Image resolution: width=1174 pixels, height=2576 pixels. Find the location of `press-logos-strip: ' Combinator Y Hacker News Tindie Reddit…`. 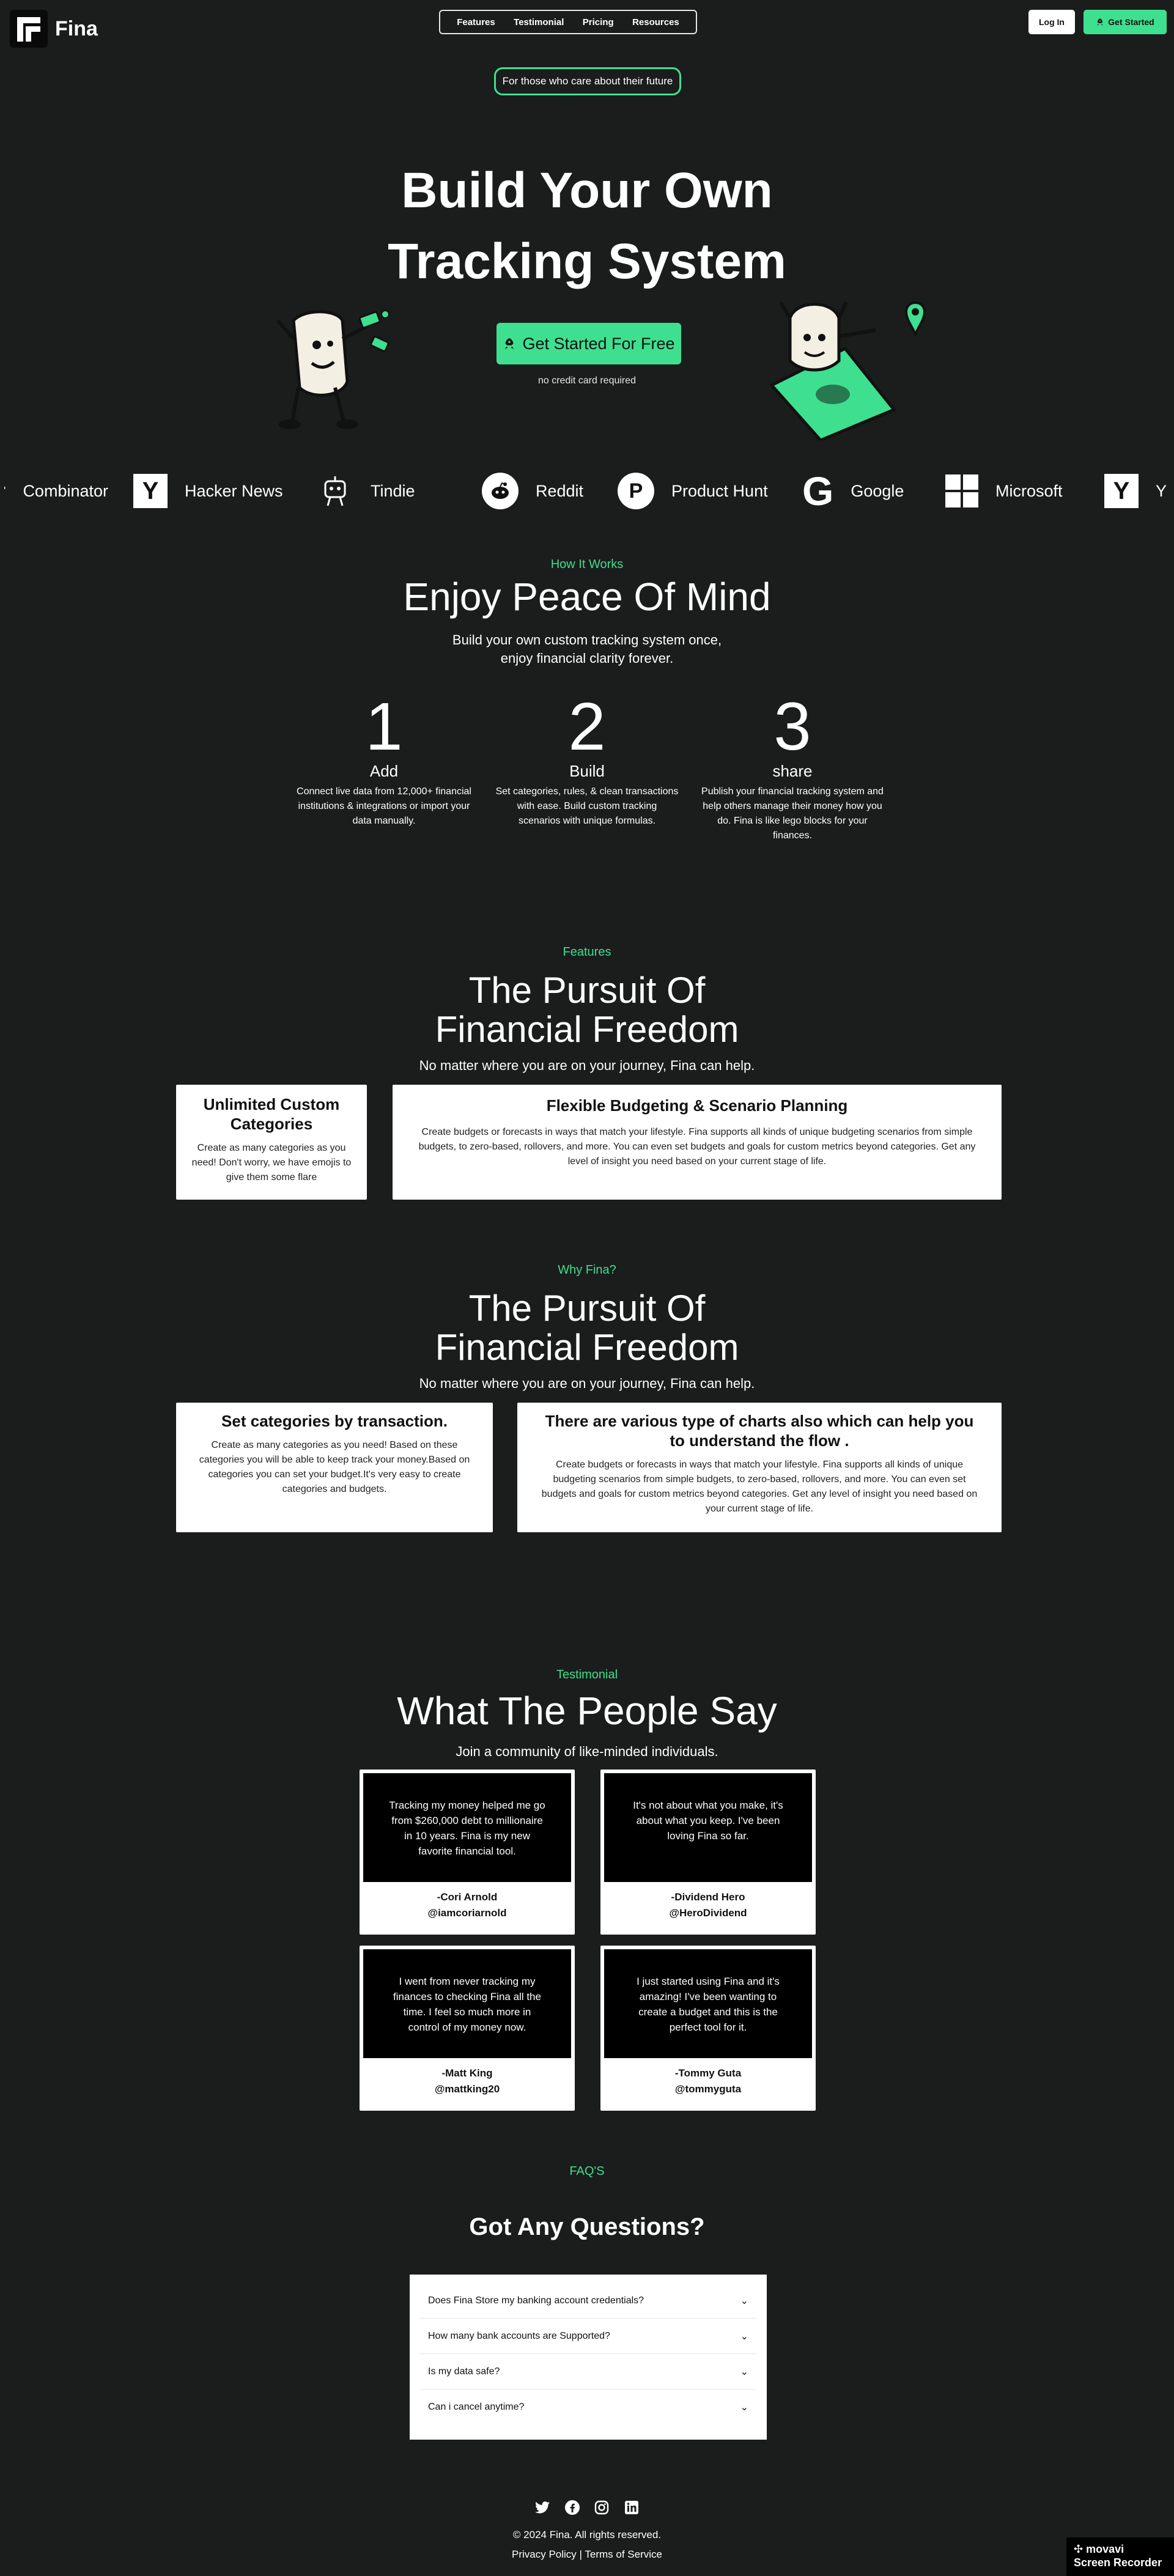

press-logos-strip: ' Combinator Y Hacker News Tindie Reddit… is located at coordinates (587, 491).